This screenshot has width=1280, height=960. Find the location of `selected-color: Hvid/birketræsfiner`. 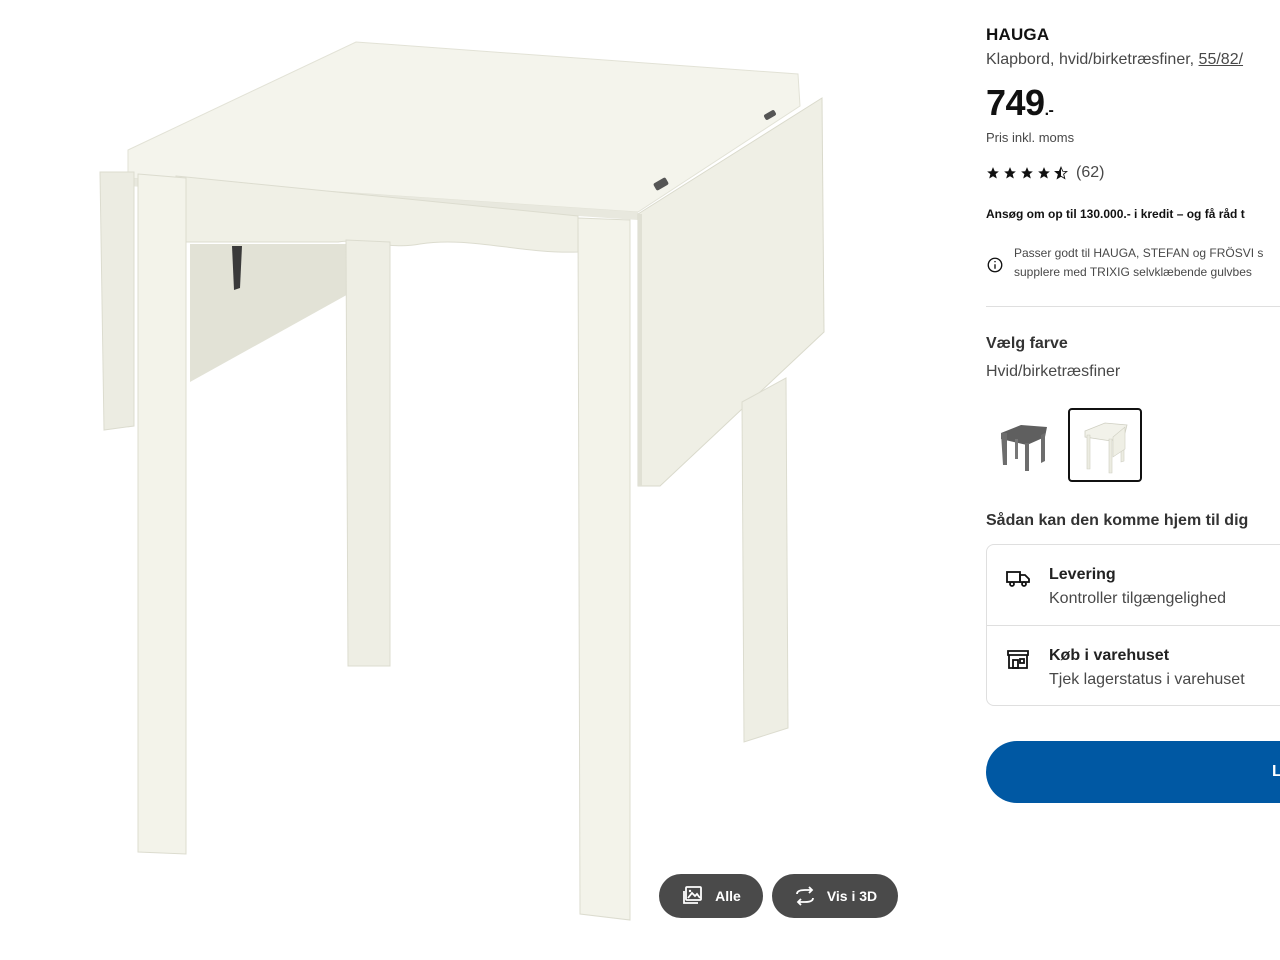

selected-color: Hvid/birketræsfiner is located at coordinates (1053, 371).